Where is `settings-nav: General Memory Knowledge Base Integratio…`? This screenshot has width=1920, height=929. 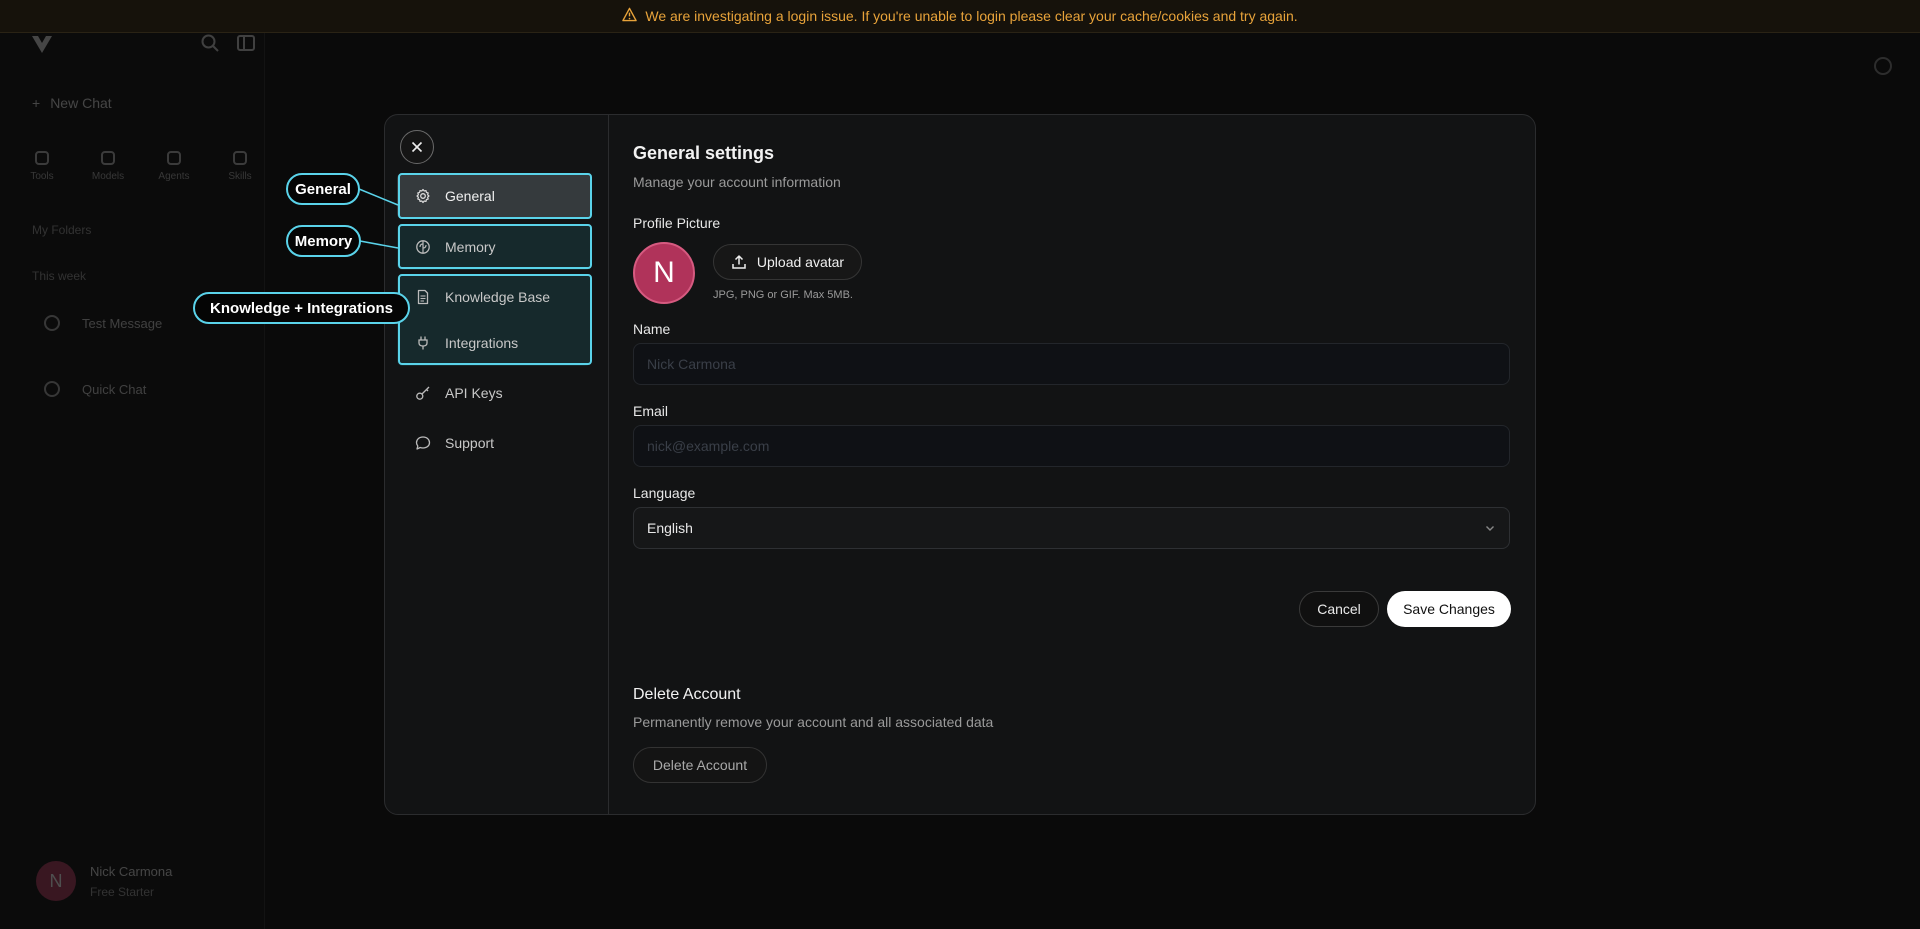
settings-nav: General Memory Knowledge Base Integratio… is located at coordinates (497, 464).